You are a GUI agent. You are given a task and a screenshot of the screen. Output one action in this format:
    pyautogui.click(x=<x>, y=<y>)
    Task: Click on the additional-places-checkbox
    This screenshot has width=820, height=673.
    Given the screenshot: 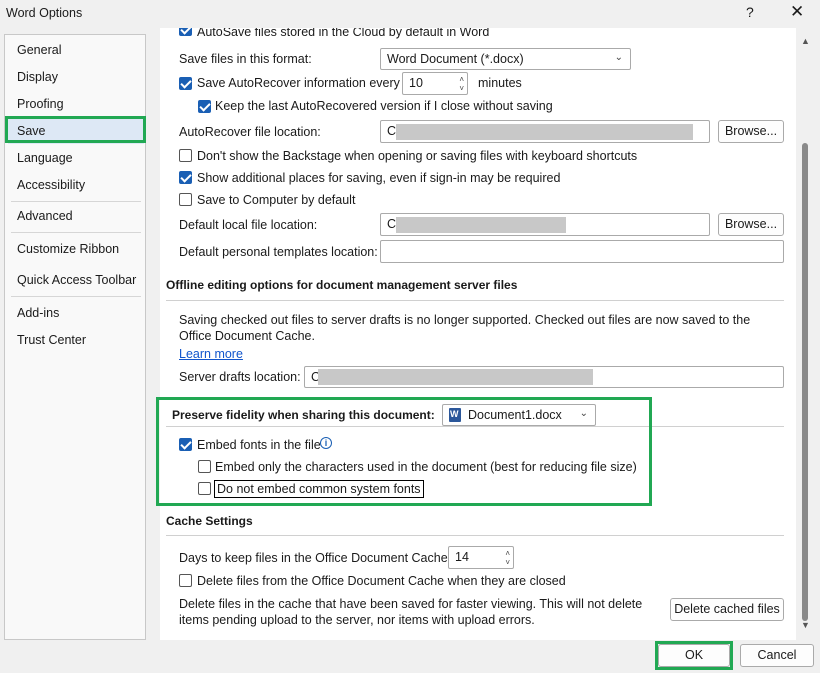 What is the action you would take?
    pyautogui.click(x=185, y=177)
    